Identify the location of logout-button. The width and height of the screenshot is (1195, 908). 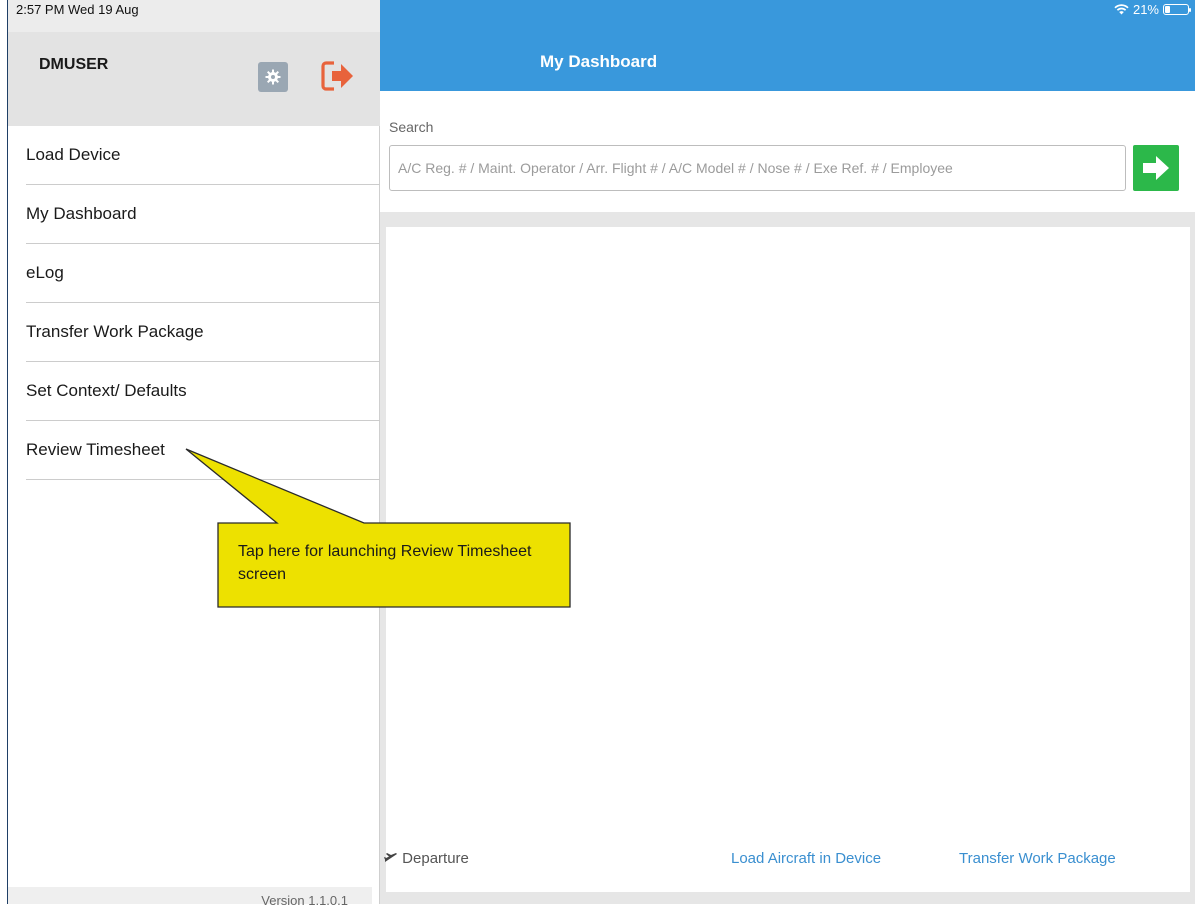
(338, 76).